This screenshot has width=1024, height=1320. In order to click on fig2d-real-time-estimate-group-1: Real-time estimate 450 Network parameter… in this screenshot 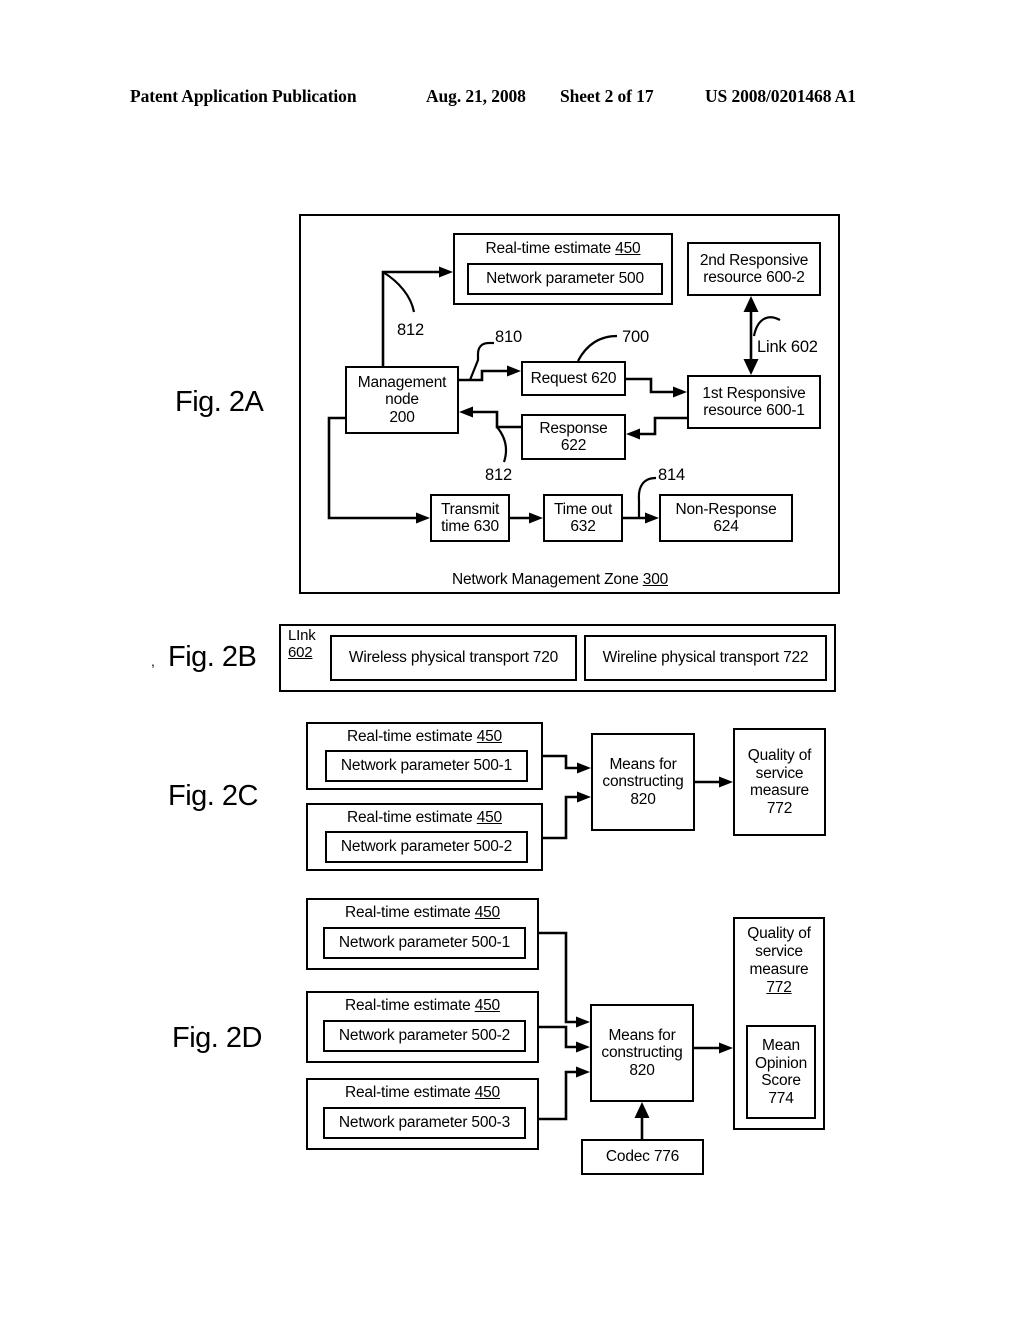, I will do `click(422, 934)`.